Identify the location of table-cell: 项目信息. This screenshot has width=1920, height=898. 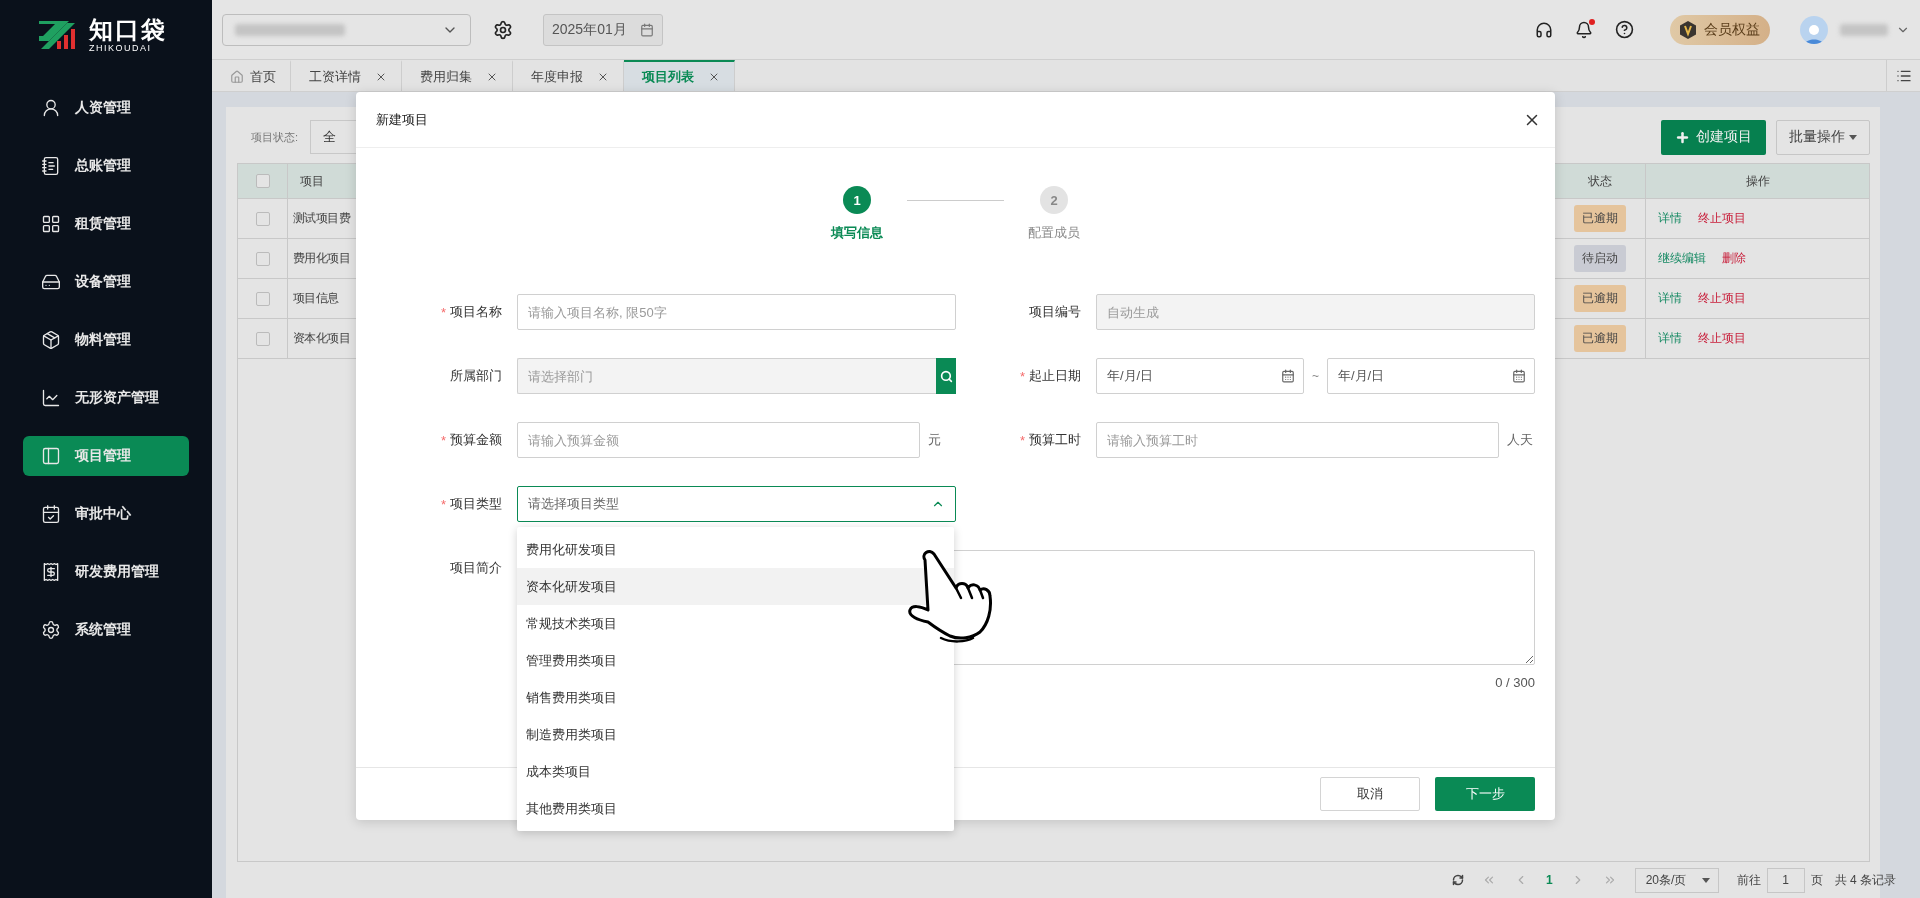
(316, 298).